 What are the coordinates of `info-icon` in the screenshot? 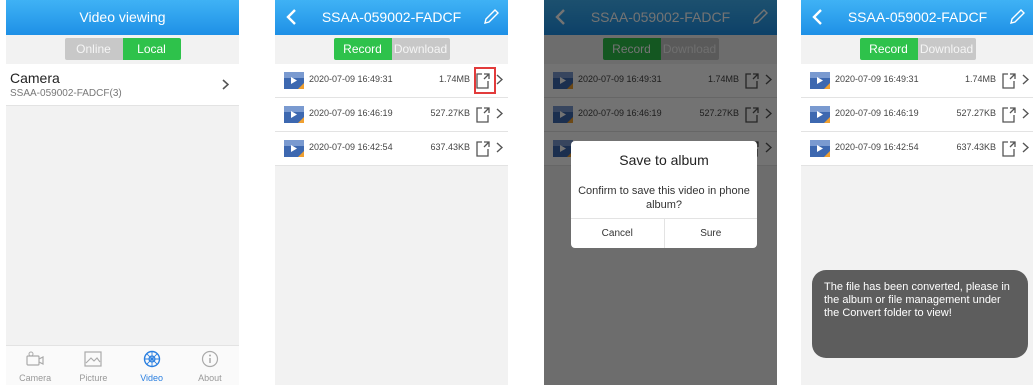 It's located at (209, 359).